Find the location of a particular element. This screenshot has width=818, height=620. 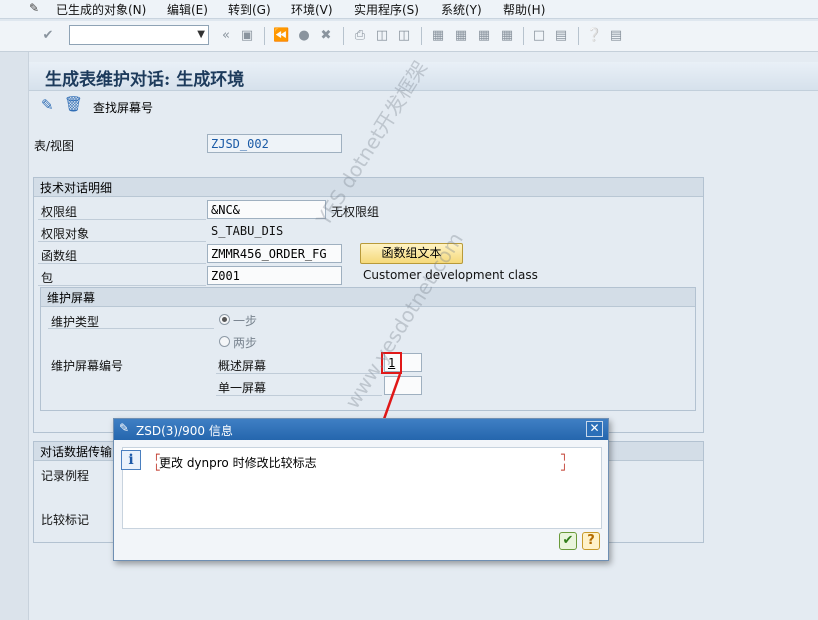

corner-mark-br: ┘ is located at coordinates (564, 470).